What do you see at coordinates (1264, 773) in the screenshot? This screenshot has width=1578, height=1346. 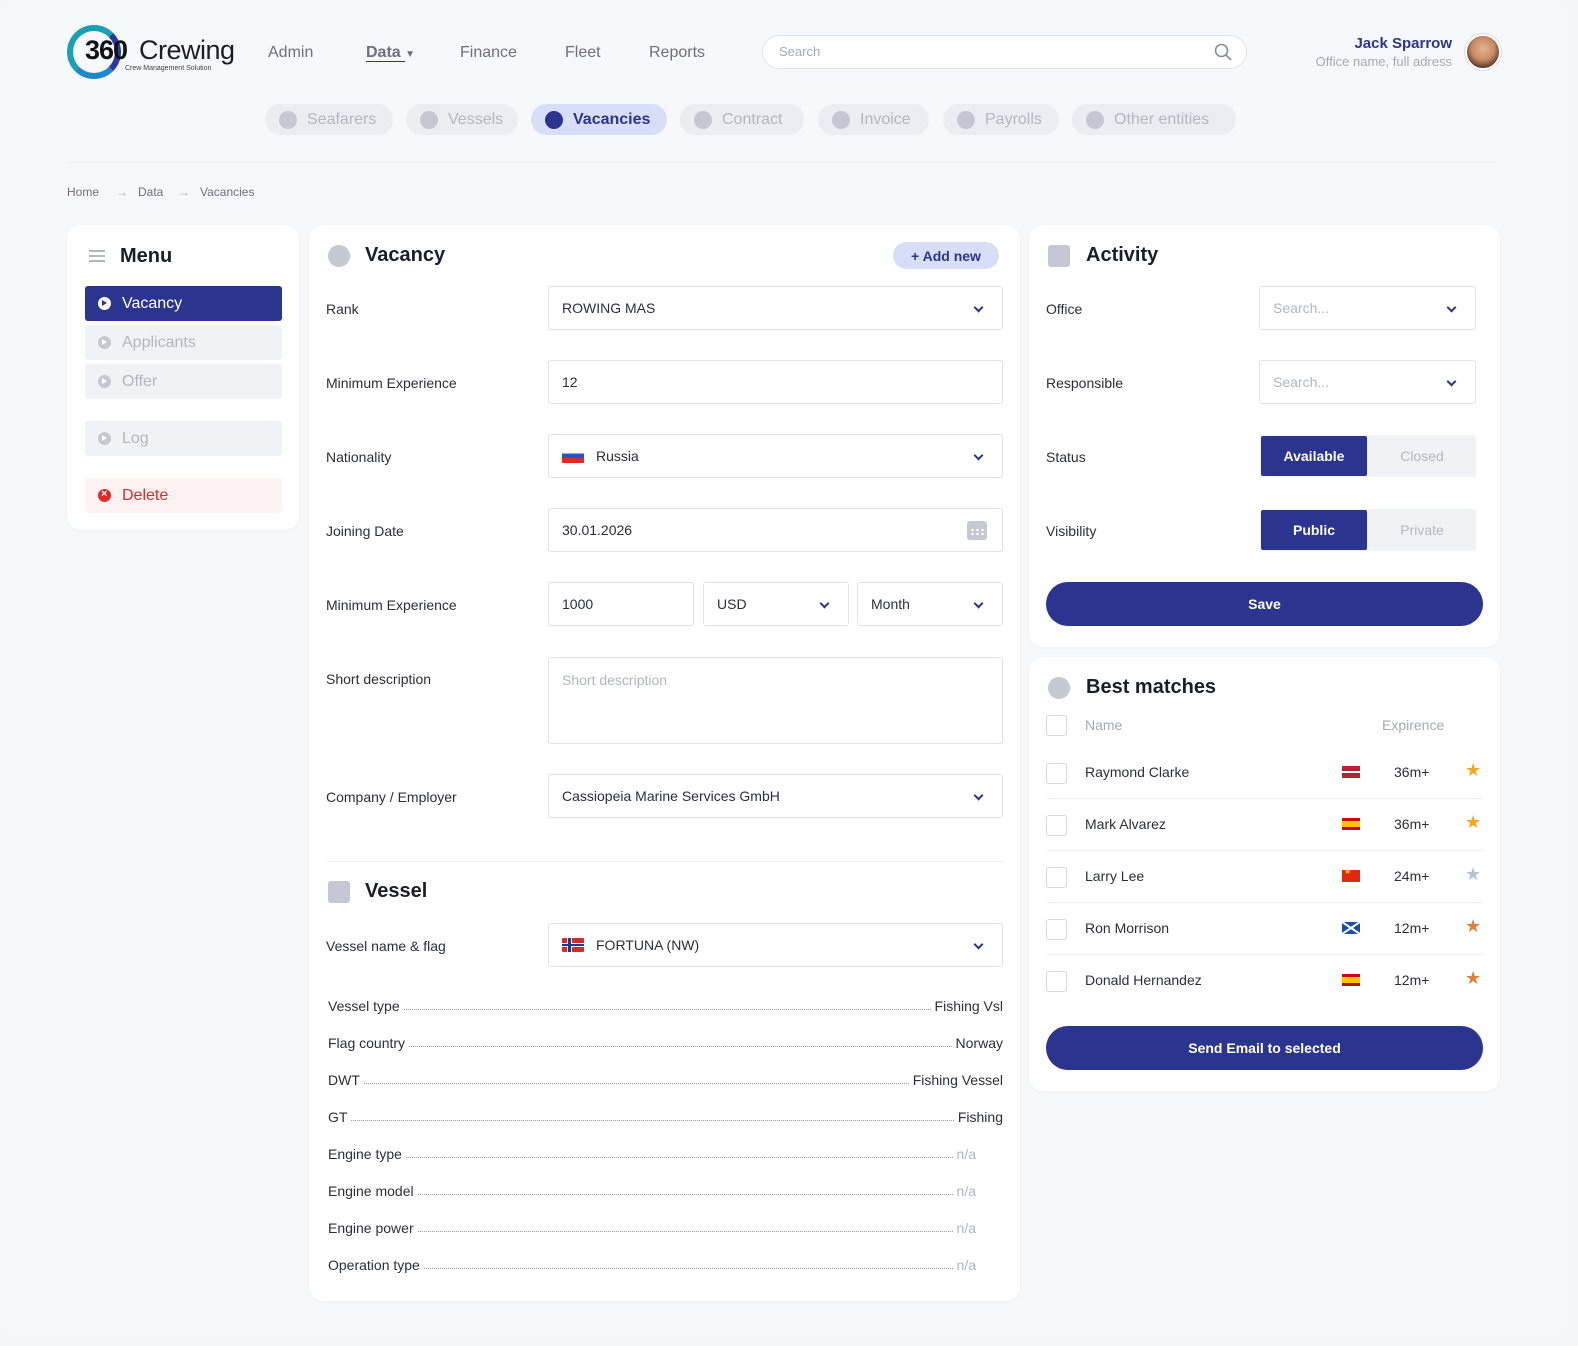 I see `table-row: Raymond Clarke 36m+ ★` at bounding box center [1264, 773].